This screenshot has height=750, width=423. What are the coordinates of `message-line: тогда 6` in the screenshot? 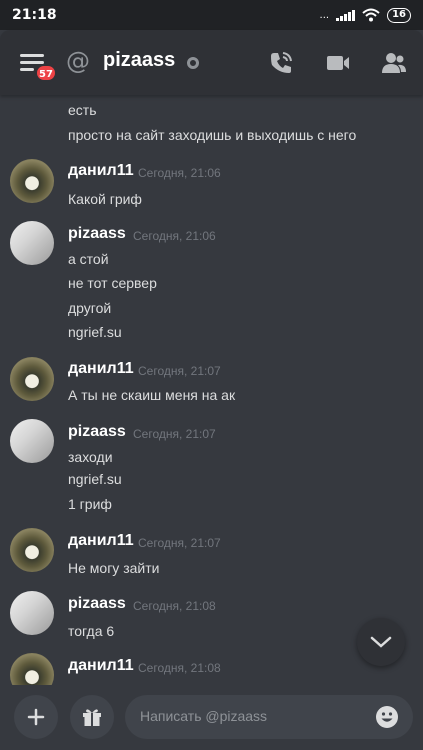 It's located at (91, 631).